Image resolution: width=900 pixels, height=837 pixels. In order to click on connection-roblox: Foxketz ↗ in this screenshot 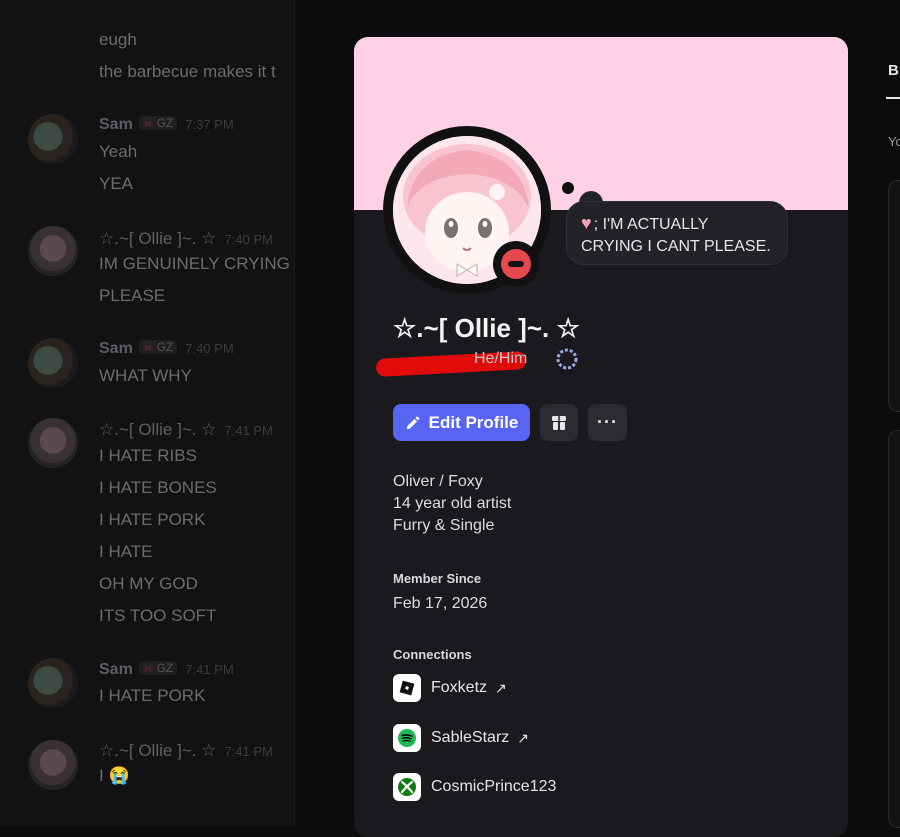, I will do `click(450, 688)`.